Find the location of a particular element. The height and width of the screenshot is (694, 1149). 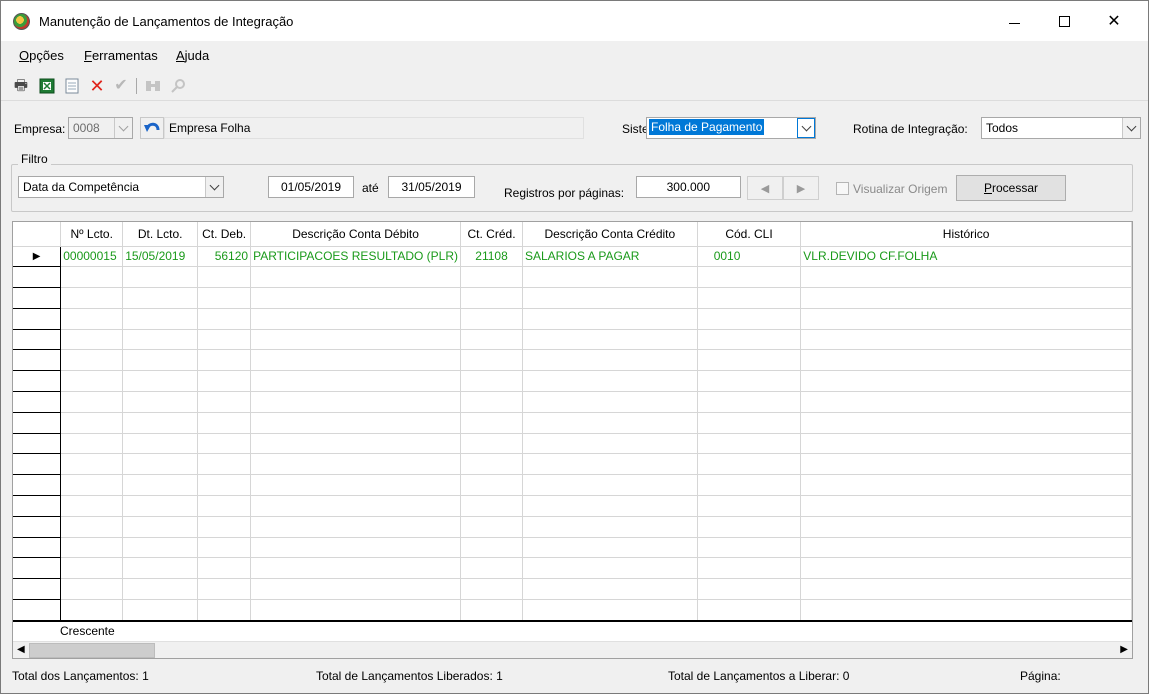

registros-input: 300.000 is located at coordinates (688, 187).